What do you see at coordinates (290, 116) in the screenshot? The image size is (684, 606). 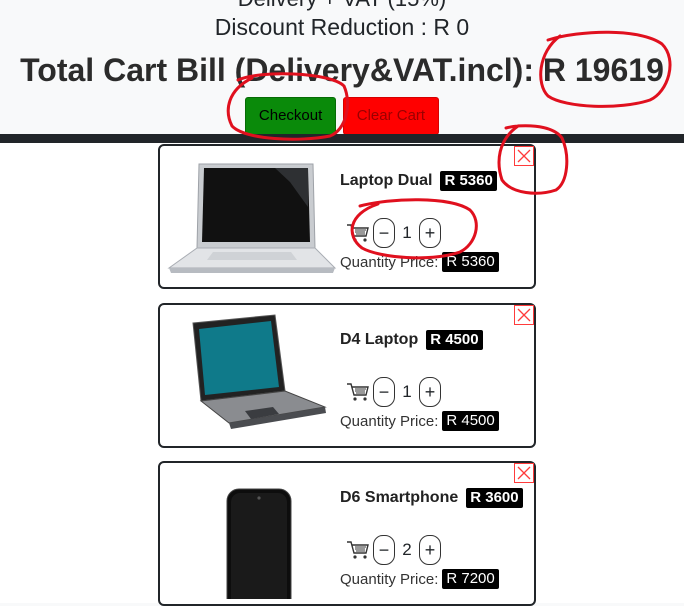 I see `checkout-button: Checkout` at bounding box center [290, 116].